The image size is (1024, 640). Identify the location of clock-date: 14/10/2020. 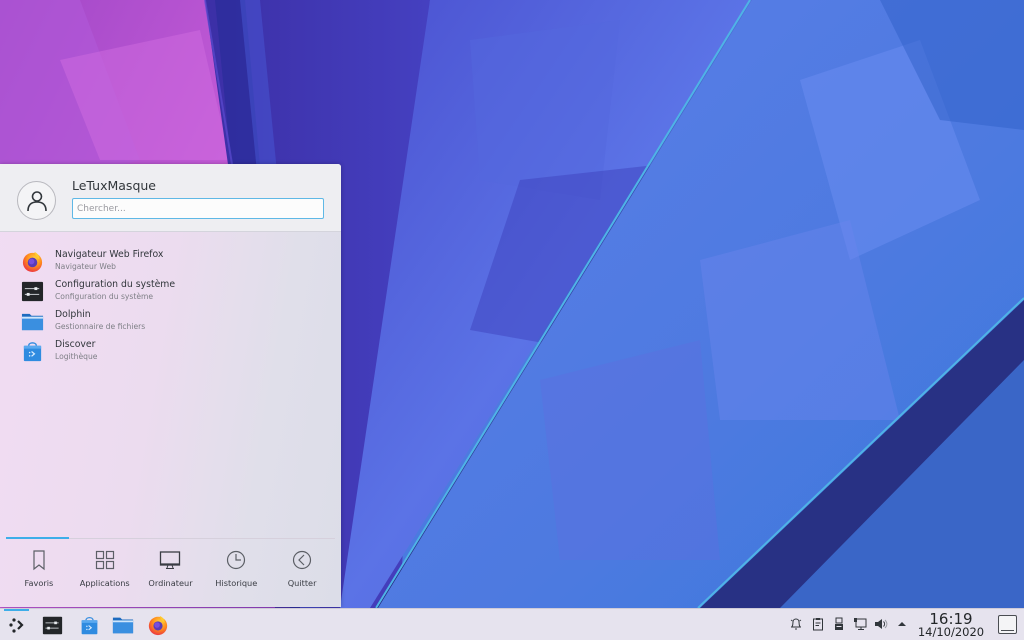
(951, 632).